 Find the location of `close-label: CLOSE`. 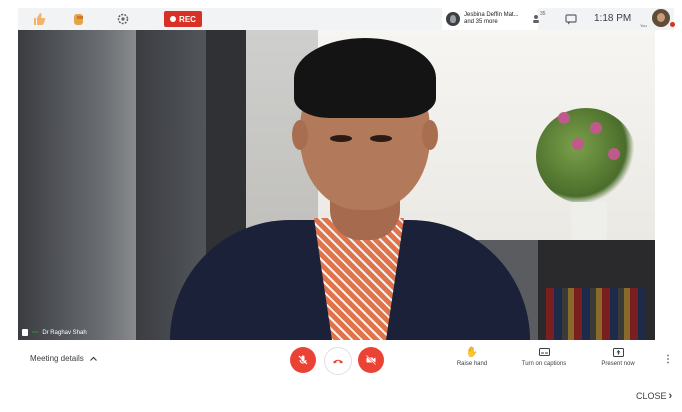

close-label: CLOSE is located at coordinates (651, 396).